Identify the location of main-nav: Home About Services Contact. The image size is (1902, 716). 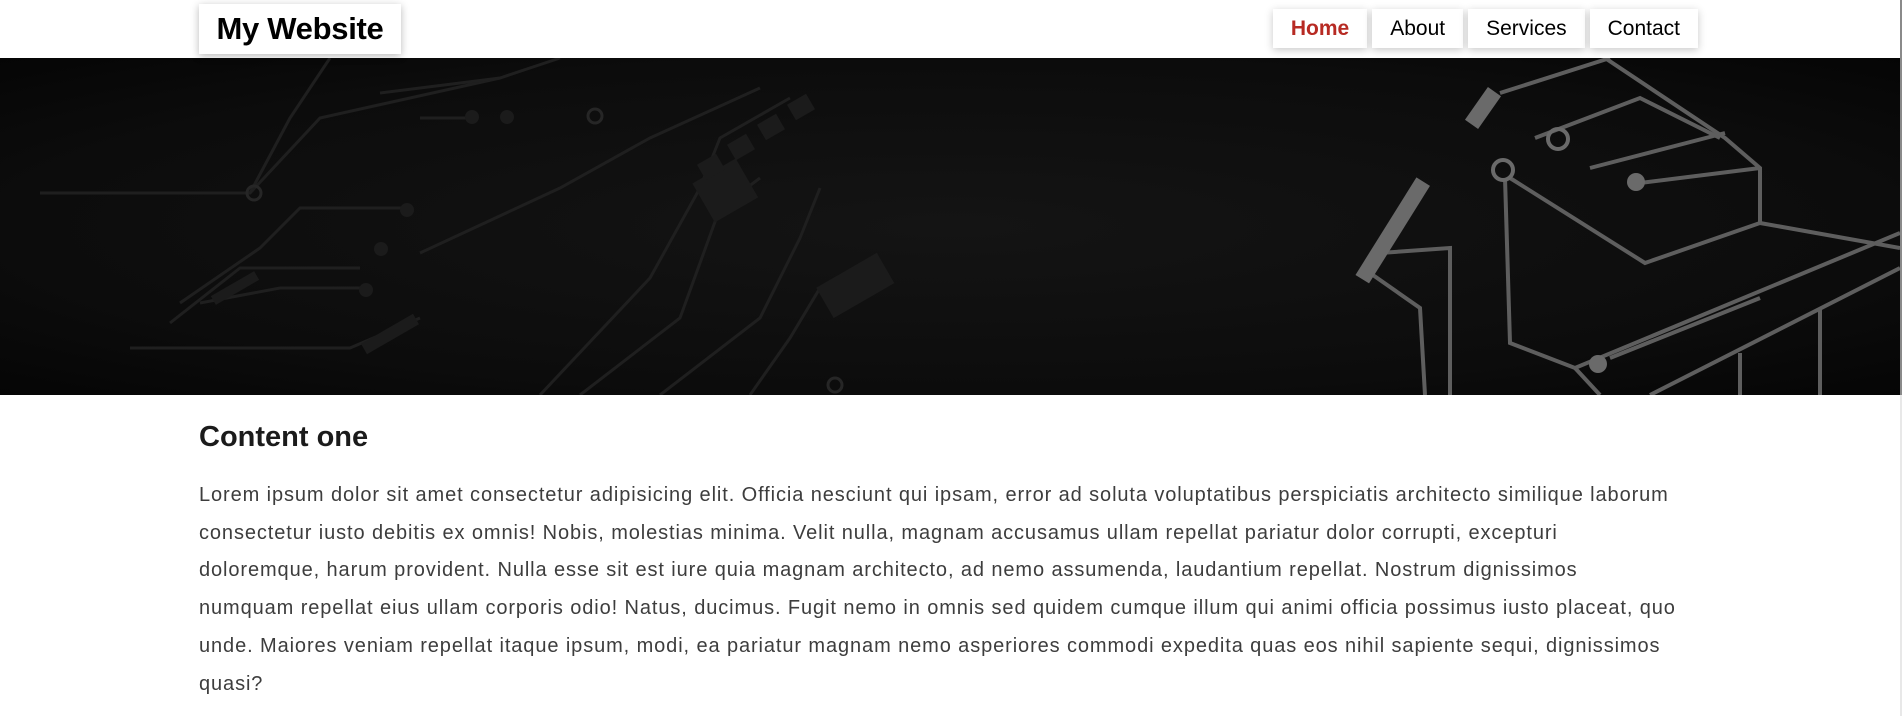
(1485, 28).